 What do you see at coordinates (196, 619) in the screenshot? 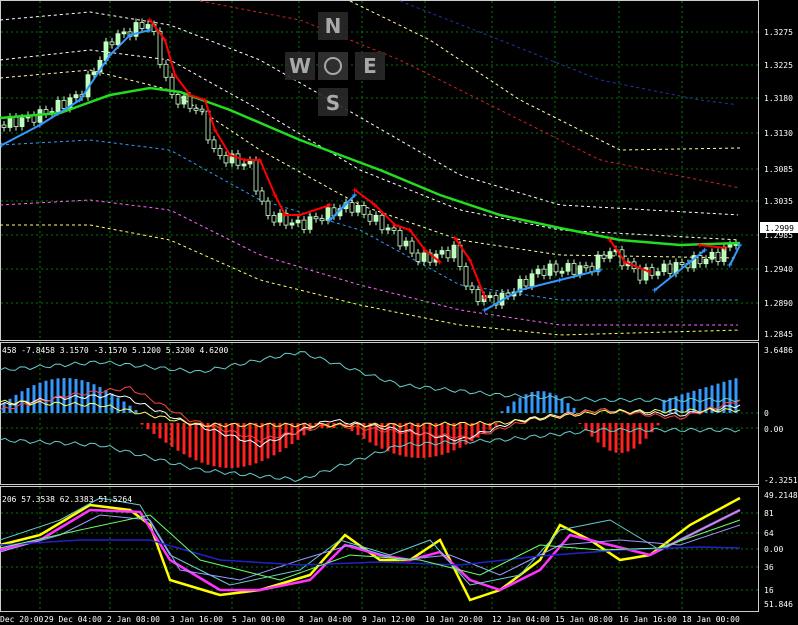
I see `time-label: 3 Jan 16:00` at bounding box center [196, 619].